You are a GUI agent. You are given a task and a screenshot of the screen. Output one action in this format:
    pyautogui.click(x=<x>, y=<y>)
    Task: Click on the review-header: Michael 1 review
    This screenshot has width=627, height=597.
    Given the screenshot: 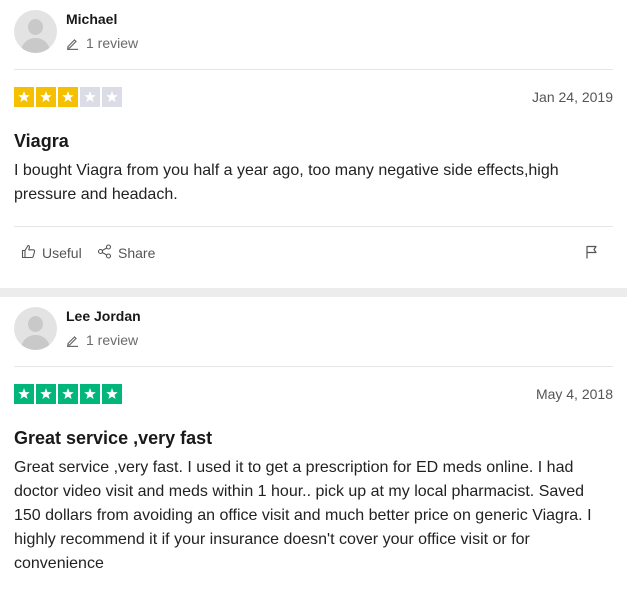 What is the action you would take?
    pyautogui.click(x=313, y=35)
    